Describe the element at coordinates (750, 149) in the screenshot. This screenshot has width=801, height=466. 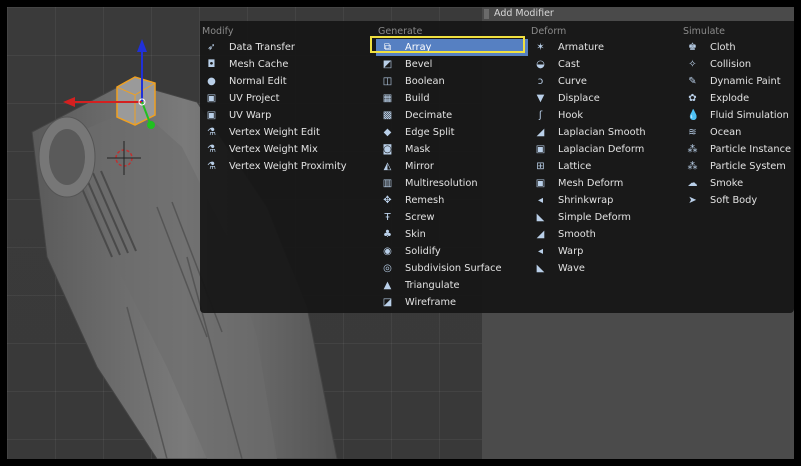
I see `menu-item-label: Particle Instance` at that location.